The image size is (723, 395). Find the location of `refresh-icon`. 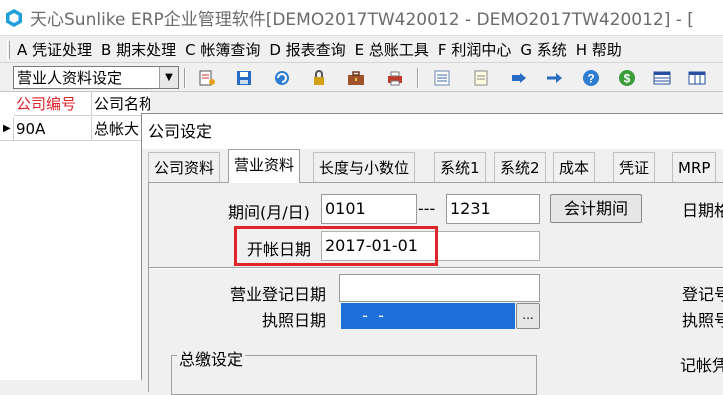

refresh-icon is located at coordinates (282, 78).